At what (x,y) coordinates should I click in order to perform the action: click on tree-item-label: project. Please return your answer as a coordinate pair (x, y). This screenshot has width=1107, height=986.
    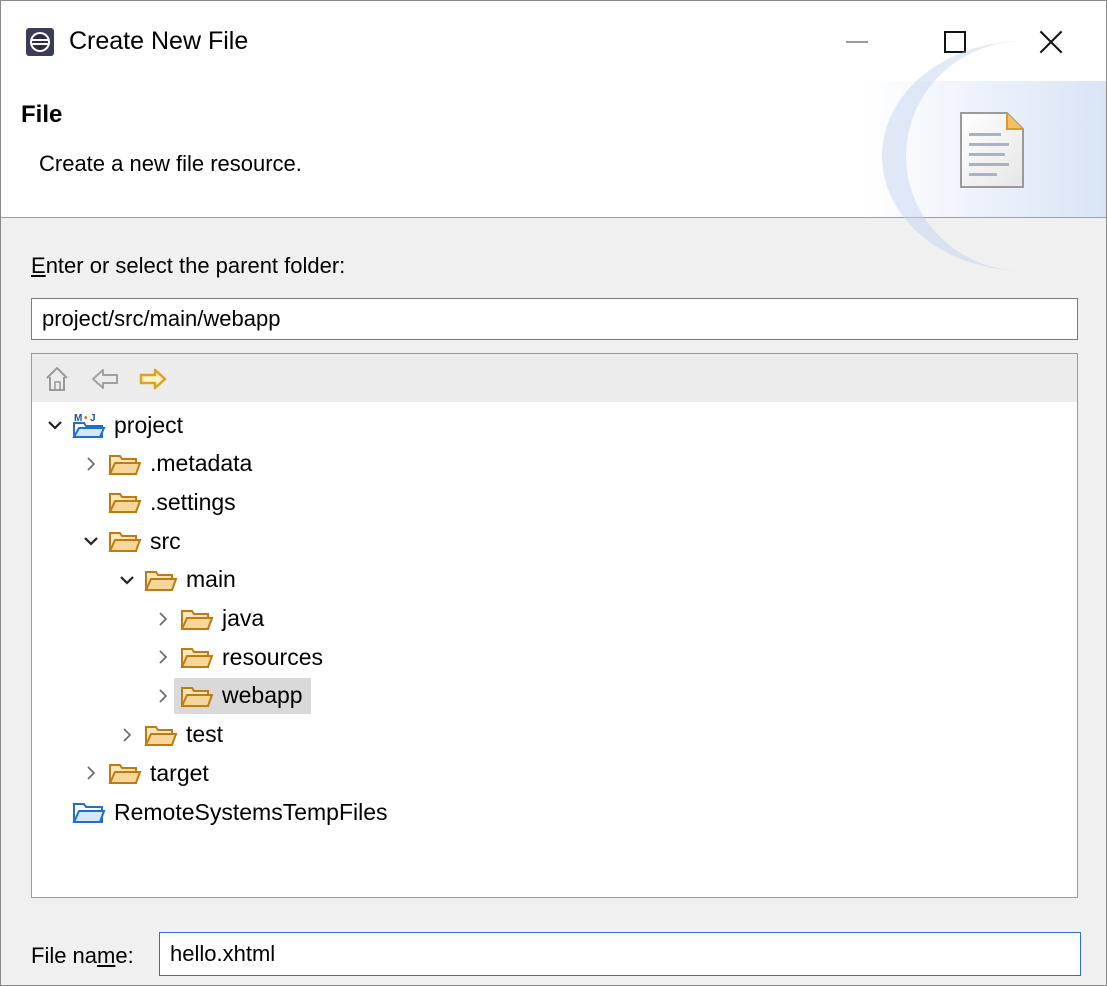
    Looking at the image, I should click on (149, 424).